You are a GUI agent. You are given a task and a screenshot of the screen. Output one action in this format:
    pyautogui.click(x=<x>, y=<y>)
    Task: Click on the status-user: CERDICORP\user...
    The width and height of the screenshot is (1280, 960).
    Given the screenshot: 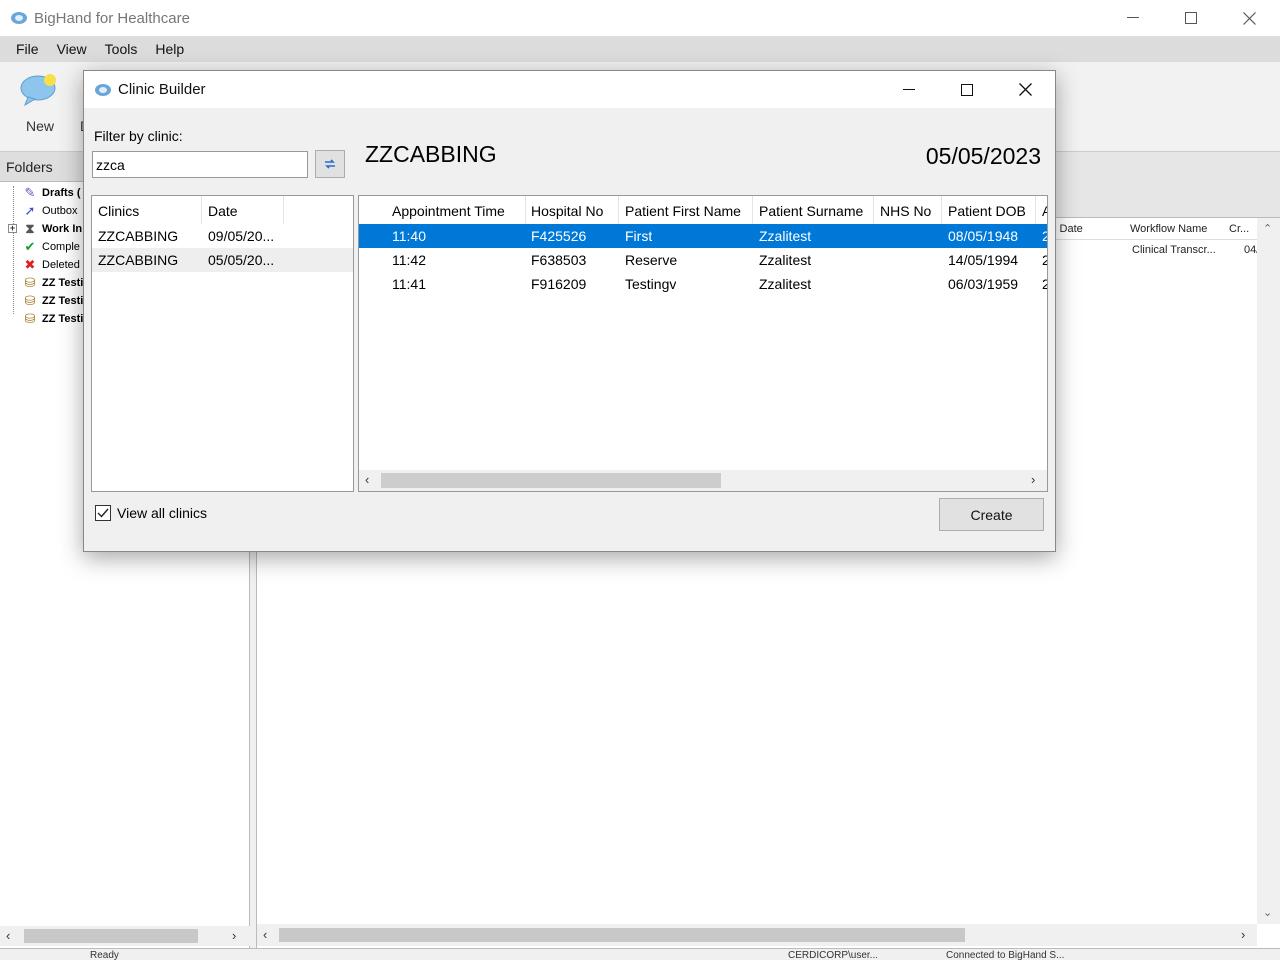 What is the action you would take?
    pyautogui.click(x=833, y=955)
    